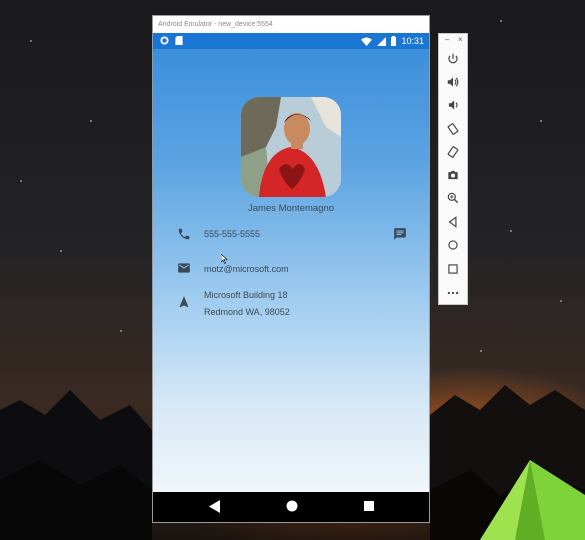  I want to click on power-icon, so click(453, 59).